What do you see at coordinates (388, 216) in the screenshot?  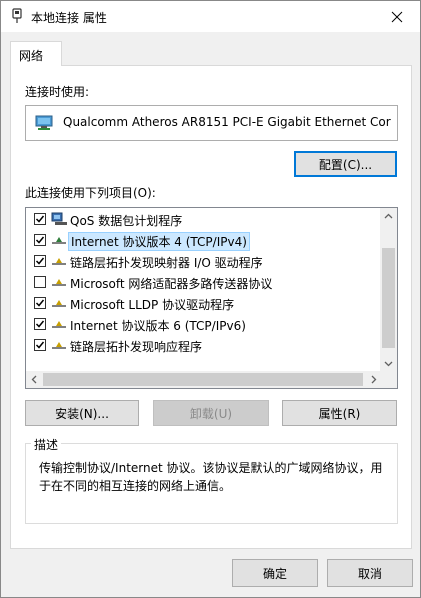 I see `scroll-up-icon` at bounding box center [388, 216].